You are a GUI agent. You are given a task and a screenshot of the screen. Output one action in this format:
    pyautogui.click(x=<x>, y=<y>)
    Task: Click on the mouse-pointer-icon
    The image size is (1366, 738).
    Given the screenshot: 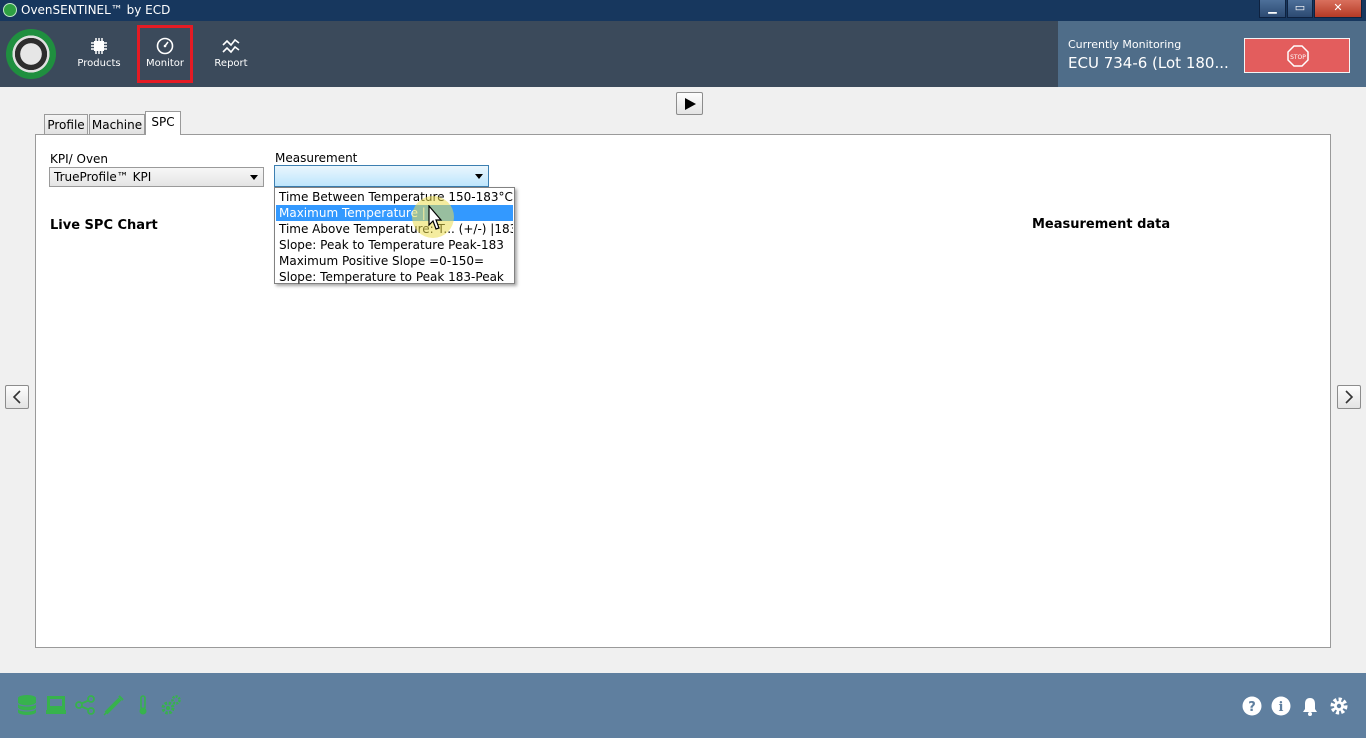 What is the action you would take?
    pyautogui.click(x=435, y=217)
    